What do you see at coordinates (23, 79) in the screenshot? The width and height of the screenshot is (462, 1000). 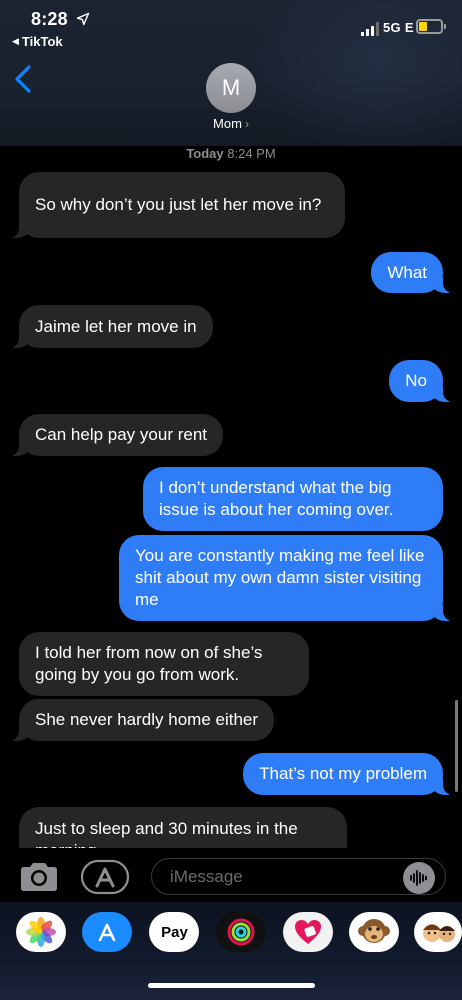 I see `back-chevron-icon` at bounding box center [23, 79].